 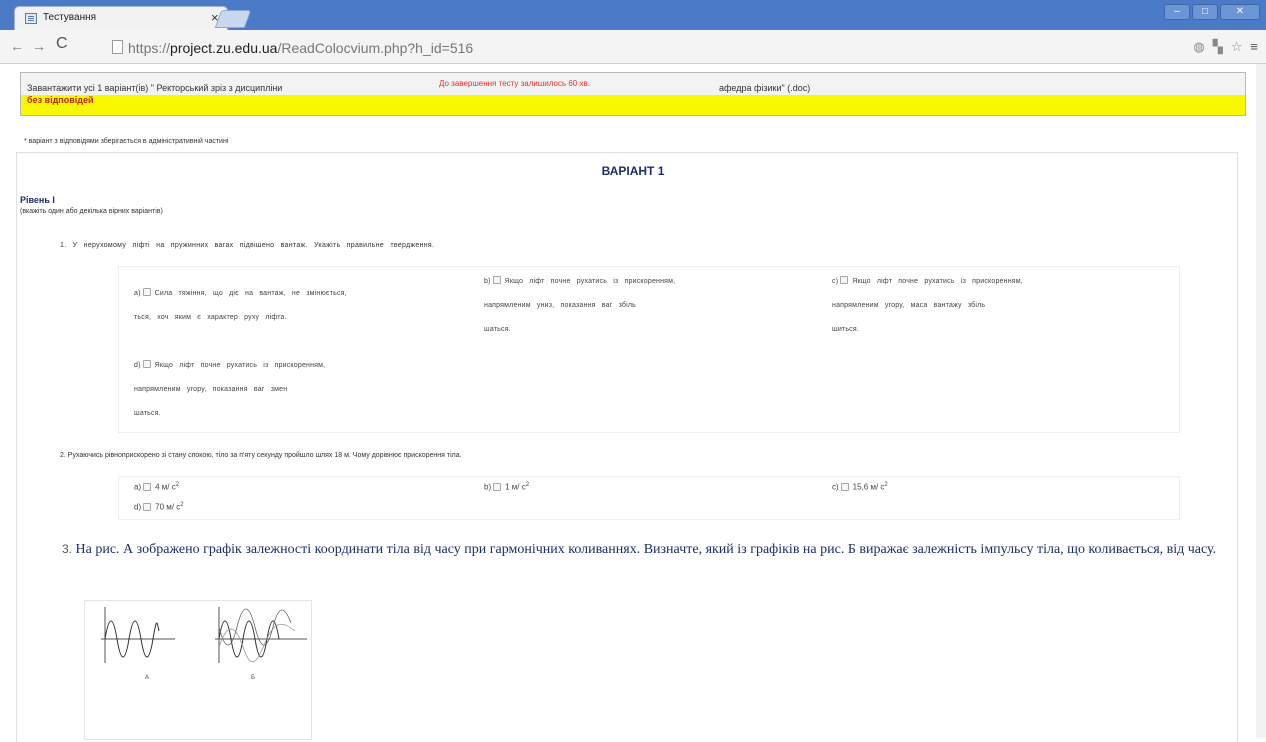 What do you see at coordinates (147, 486) in the screenshot?
I see `q2-option-a-checkbox` at bounding box center [147, 486].